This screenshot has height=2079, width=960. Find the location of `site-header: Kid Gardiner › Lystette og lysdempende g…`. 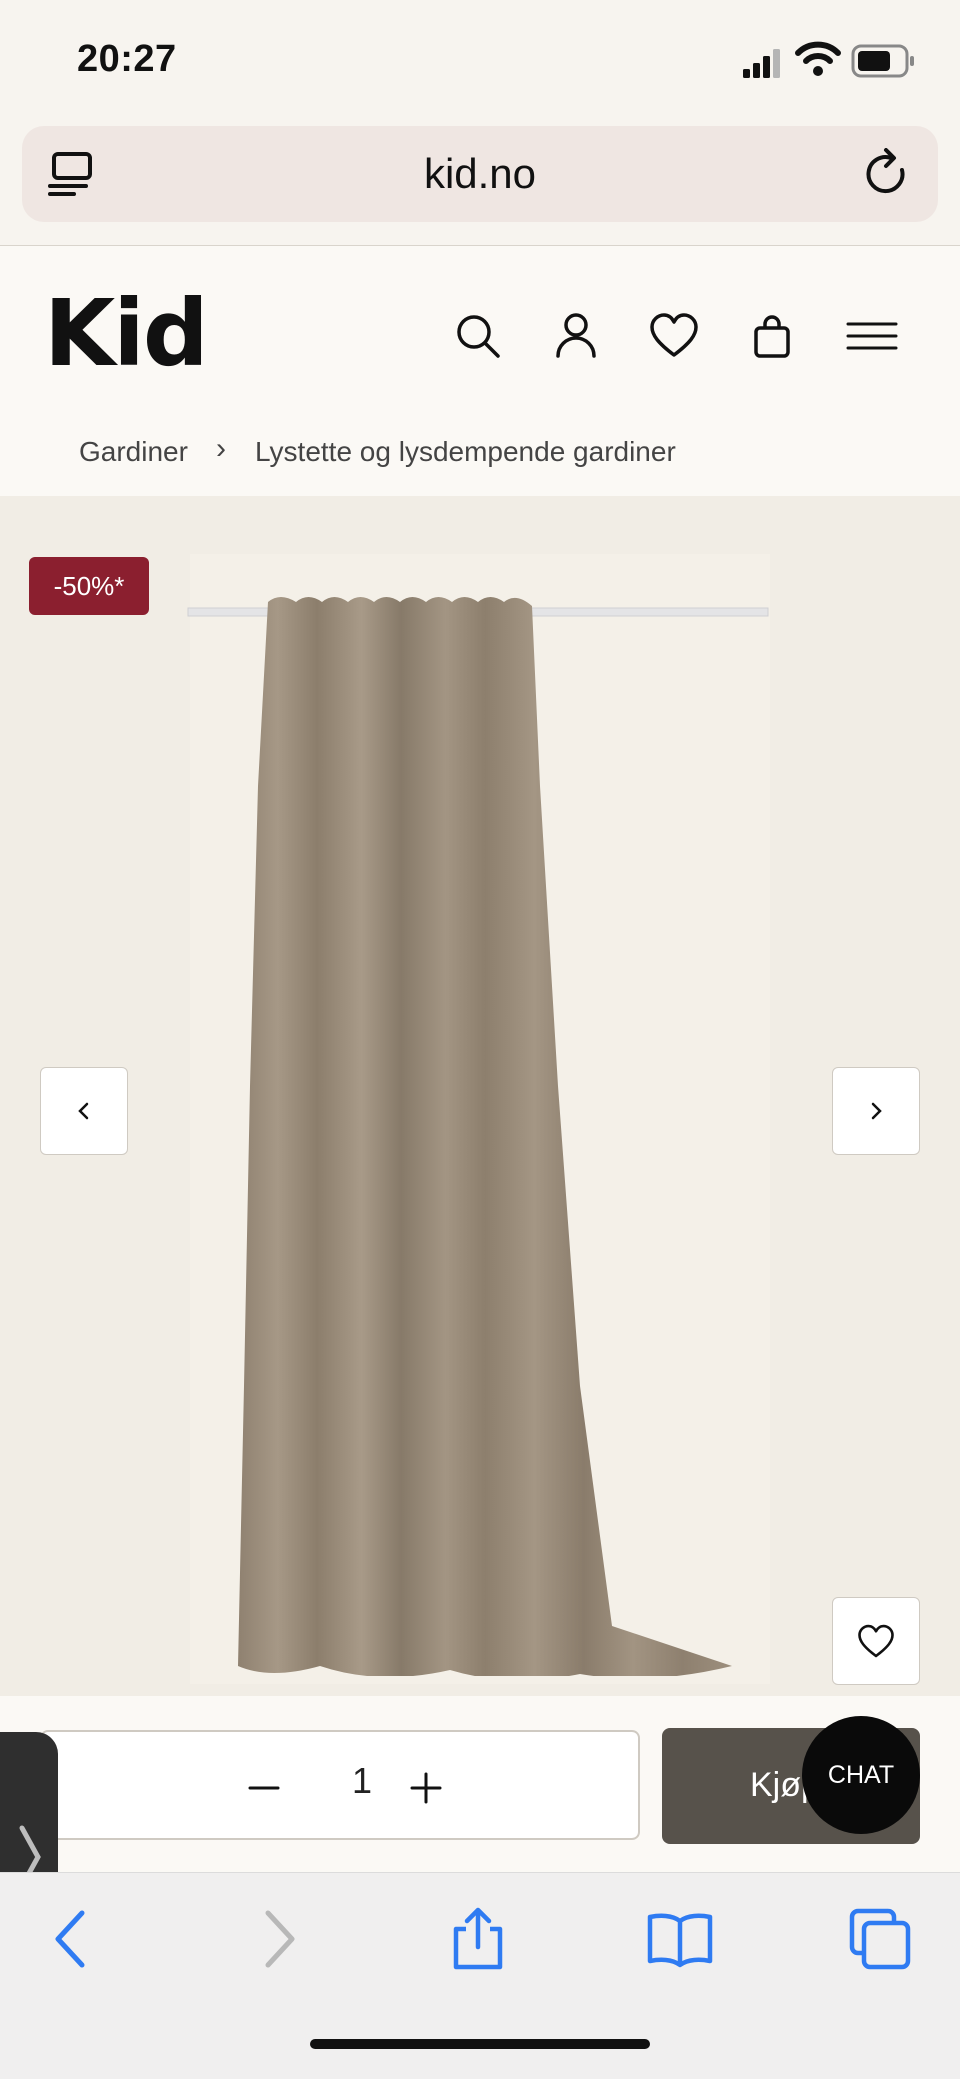

site-header: Kid Gardiner › Lystette og lysdempende g… is located at coordinates (480, 371).